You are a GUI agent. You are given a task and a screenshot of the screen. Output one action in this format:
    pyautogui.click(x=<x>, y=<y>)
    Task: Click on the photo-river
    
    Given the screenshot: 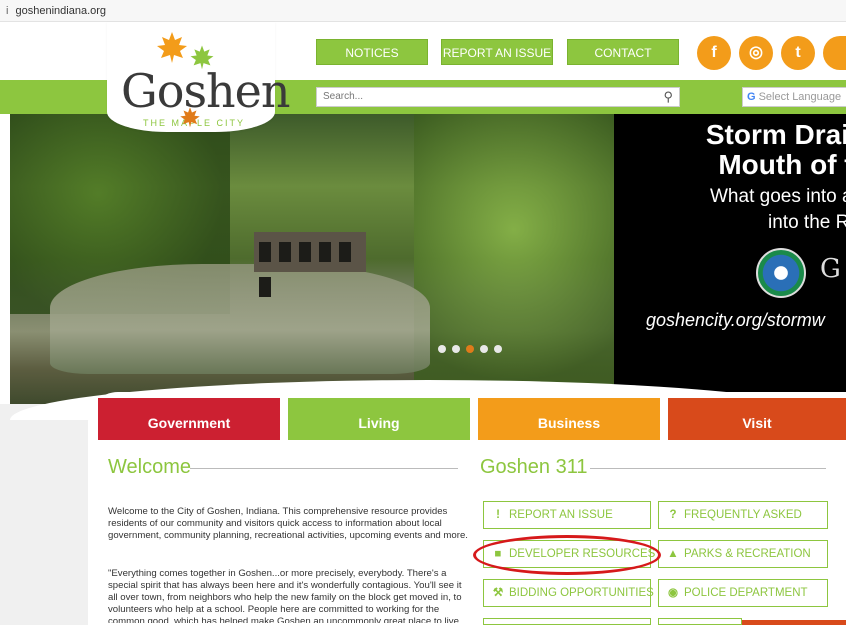 What is the action you would take?
    pyautogui.click(x=240, y=319)
    